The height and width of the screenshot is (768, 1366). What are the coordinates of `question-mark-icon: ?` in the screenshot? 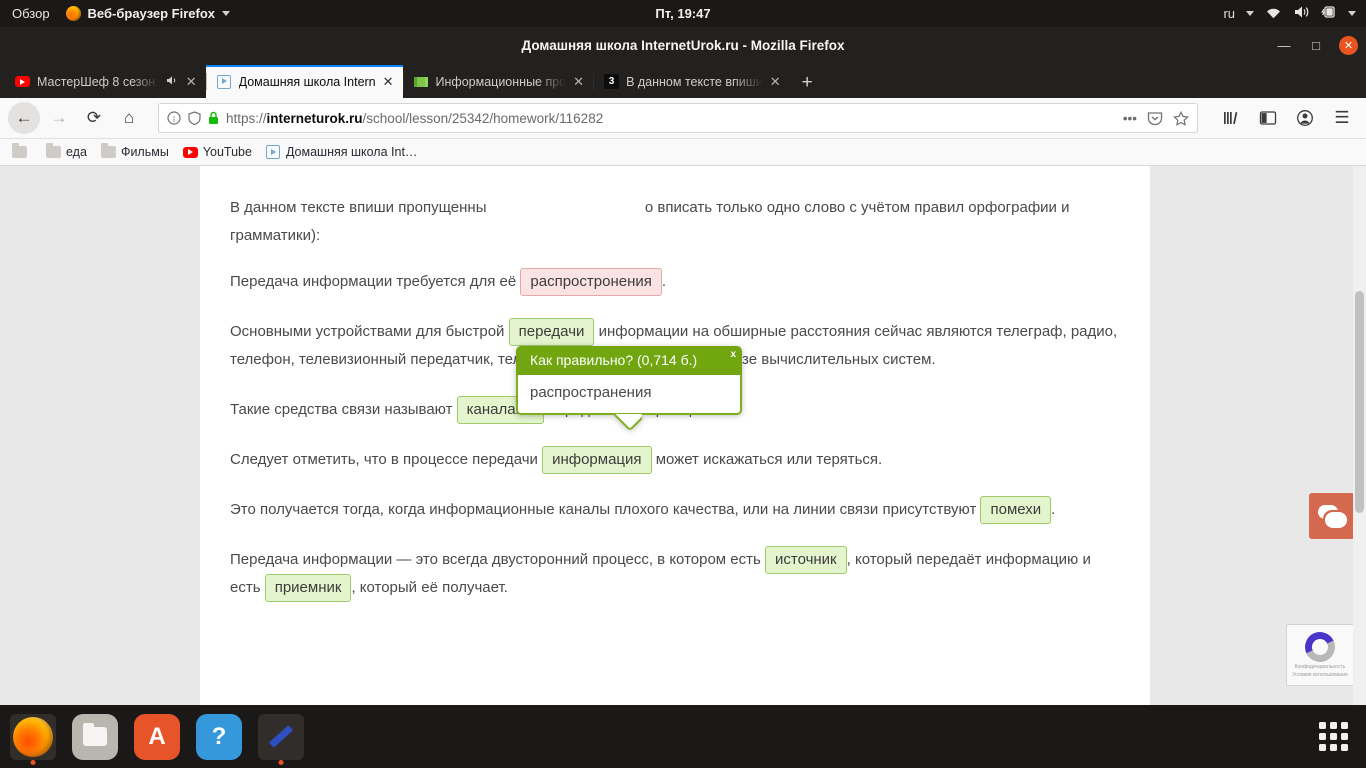 It's located at (219, 736).